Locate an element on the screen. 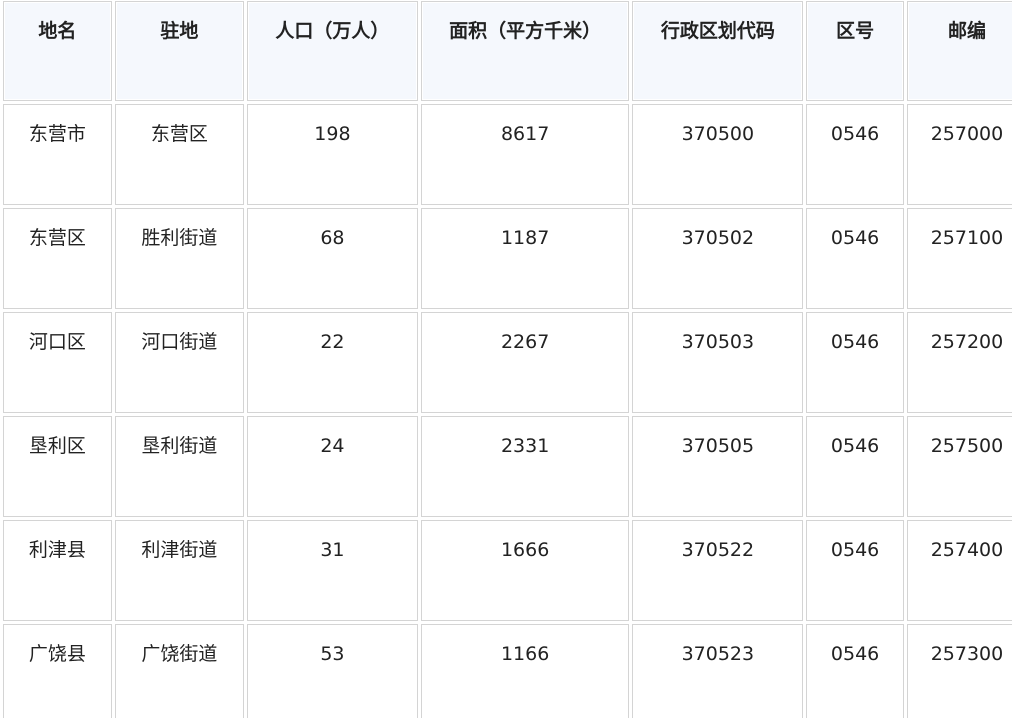 The image size is (1012, 718). cell-seat: 垦利街道 is located at coordinates (179, 466).